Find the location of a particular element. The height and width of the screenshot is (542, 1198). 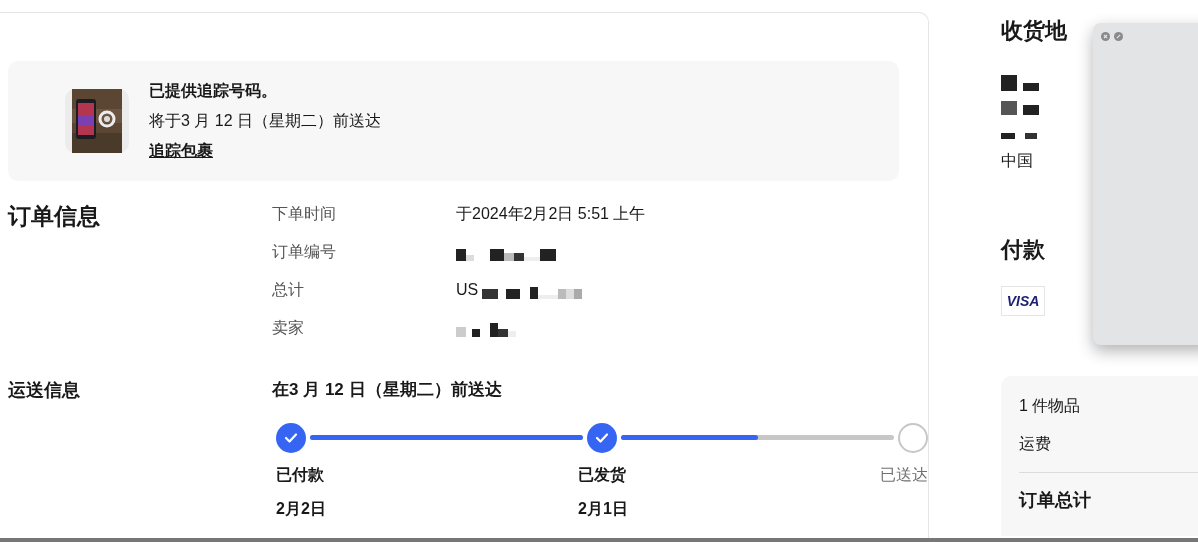

order-total-label: 订单总计 is located at coordinates (1055, 500).